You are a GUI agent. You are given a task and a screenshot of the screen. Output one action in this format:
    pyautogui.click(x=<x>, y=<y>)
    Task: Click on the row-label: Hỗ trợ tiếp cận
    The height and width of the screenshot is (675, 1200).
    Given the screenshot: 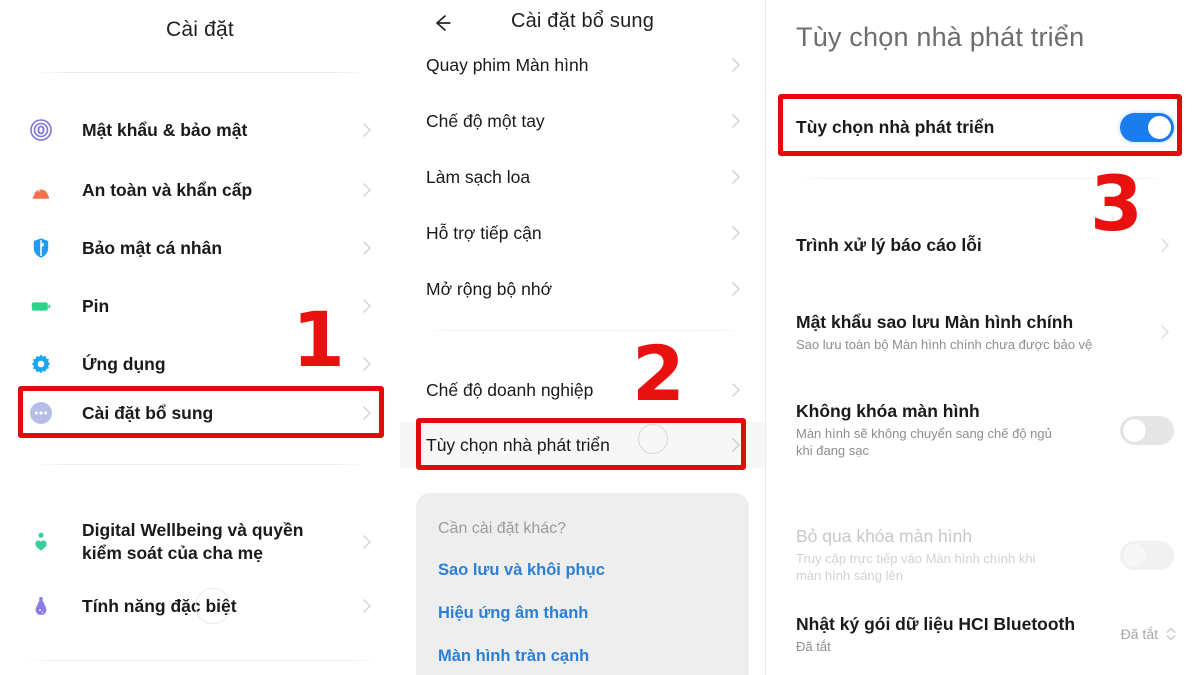 What is the action you would take?
    pyautogui.click(x=484, y=232)
    